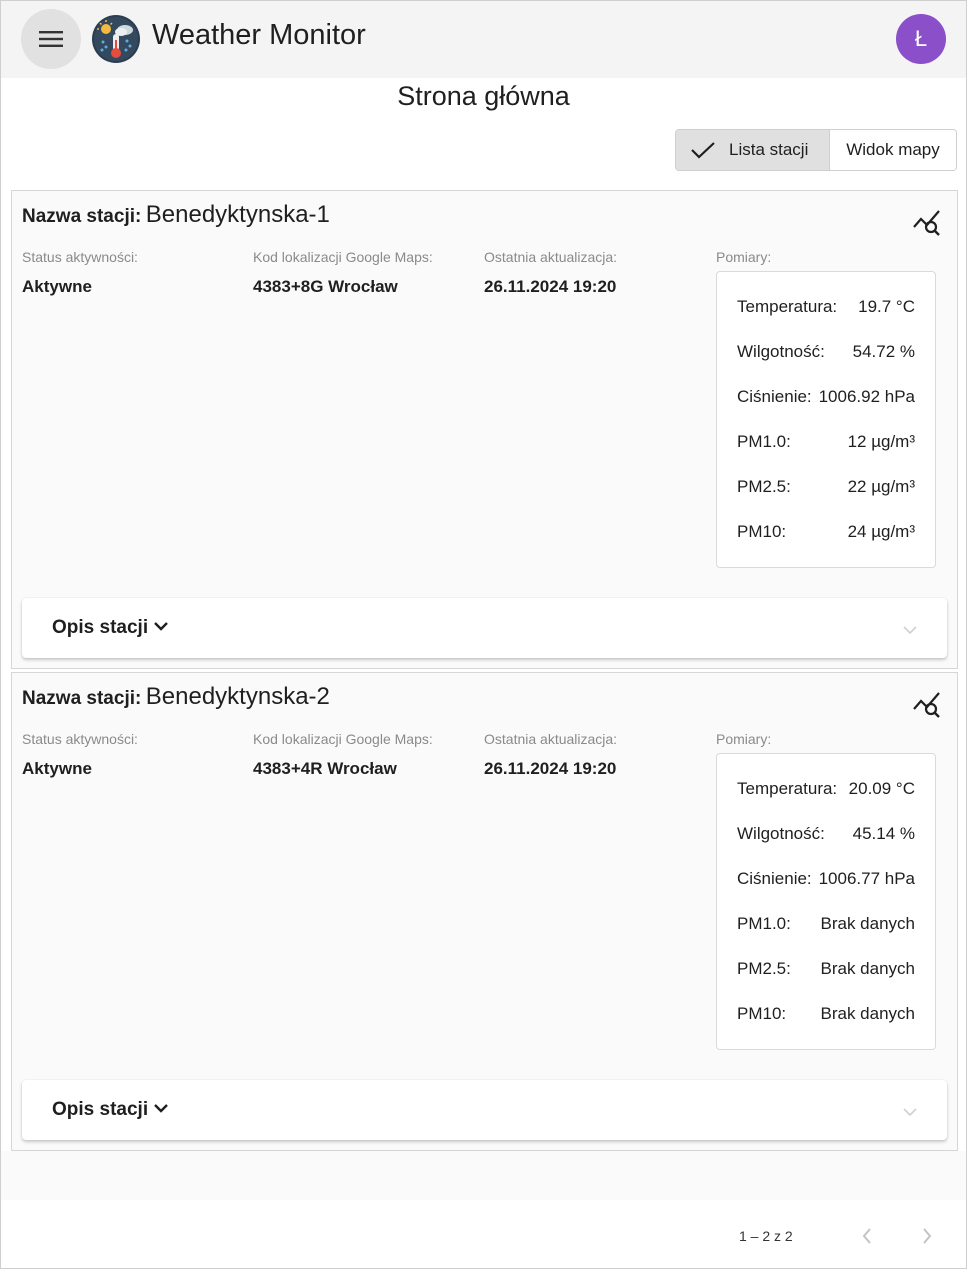 Image resolution: width=967 pixels, height=1269 pixels. What do you see at coordinates (703, 150) in the screenshot?
I see `check-icon` at bounding box center [703, 150].